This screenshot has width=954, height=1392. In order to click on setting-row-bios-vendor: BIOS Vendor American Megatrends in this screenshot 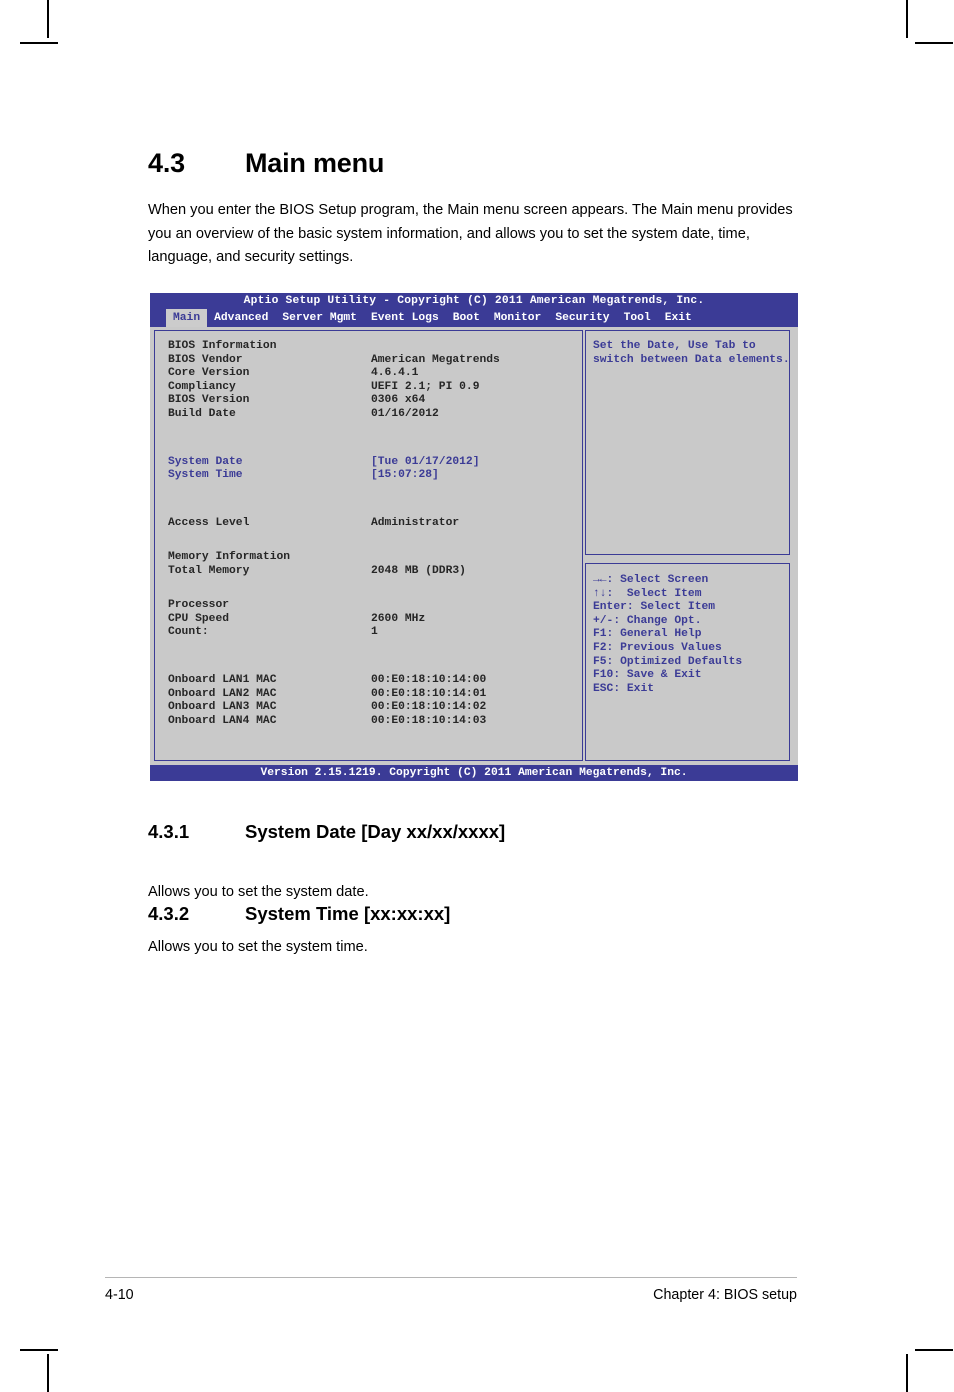, I will do `click(375, 361)`.